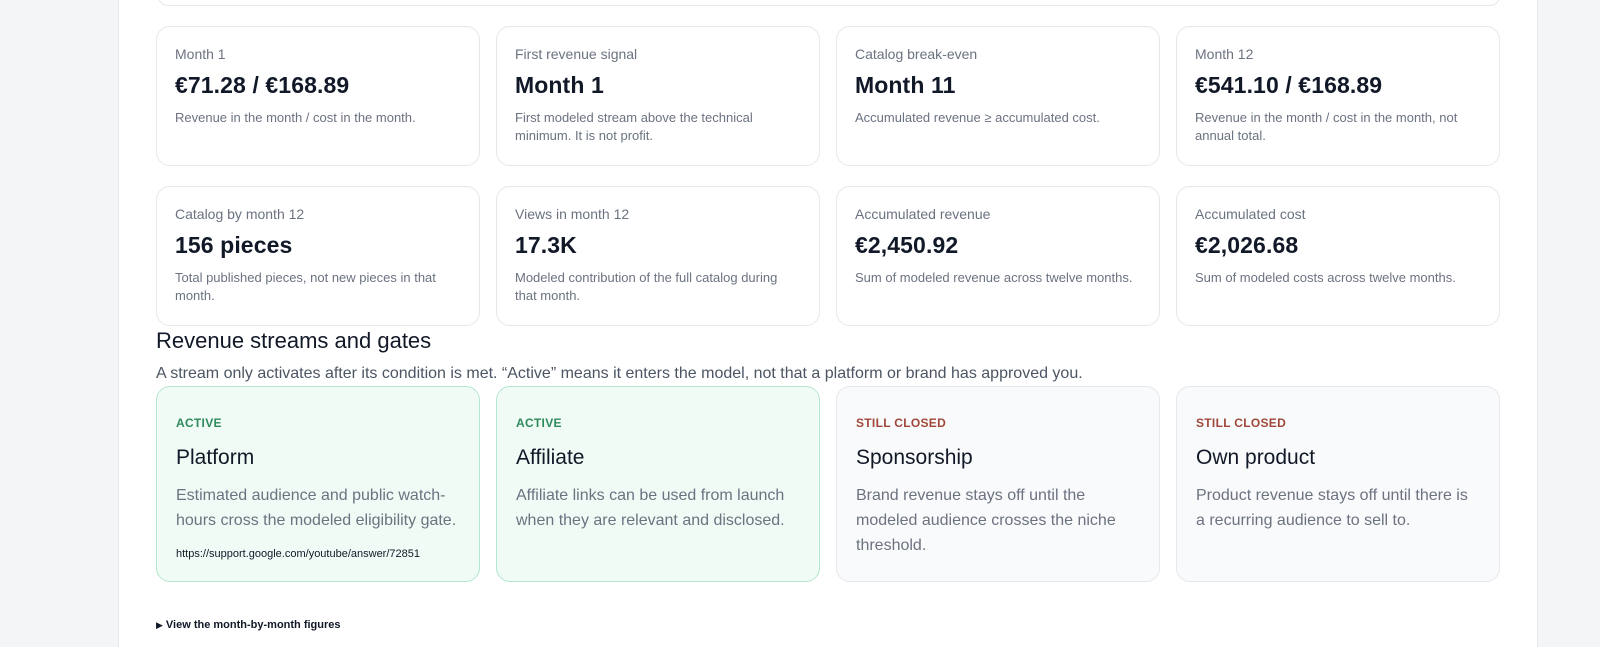  Describe the element at coordinates (829, 3) in the screenshot. I see `previous-card-edge` at that location.